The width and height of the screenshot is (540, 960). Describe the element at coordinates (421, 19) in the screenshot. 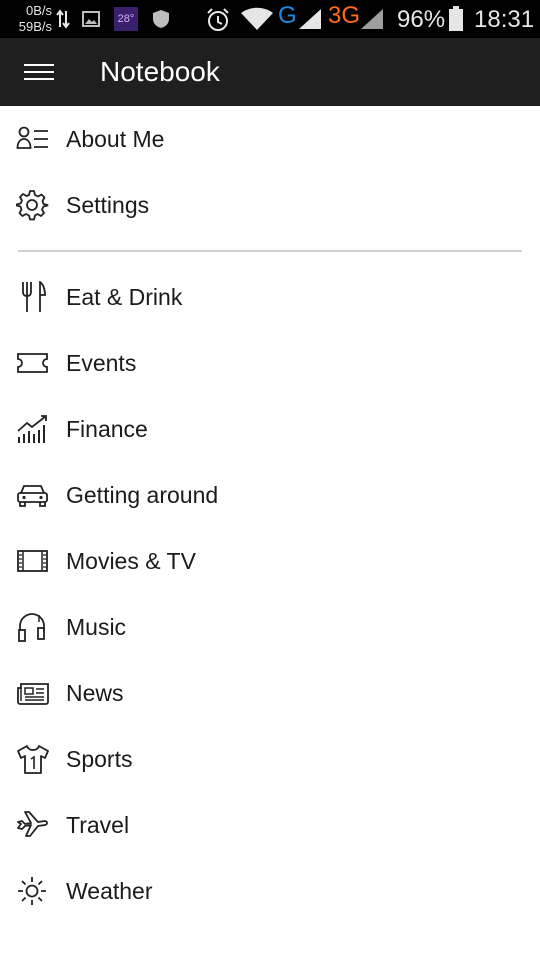

I see `battery-percent: 96%` at that location.